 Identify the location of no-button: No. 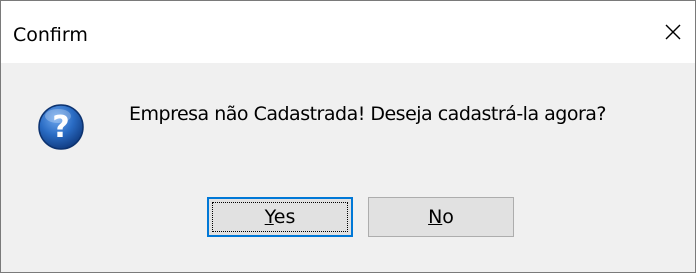
(441, 217).